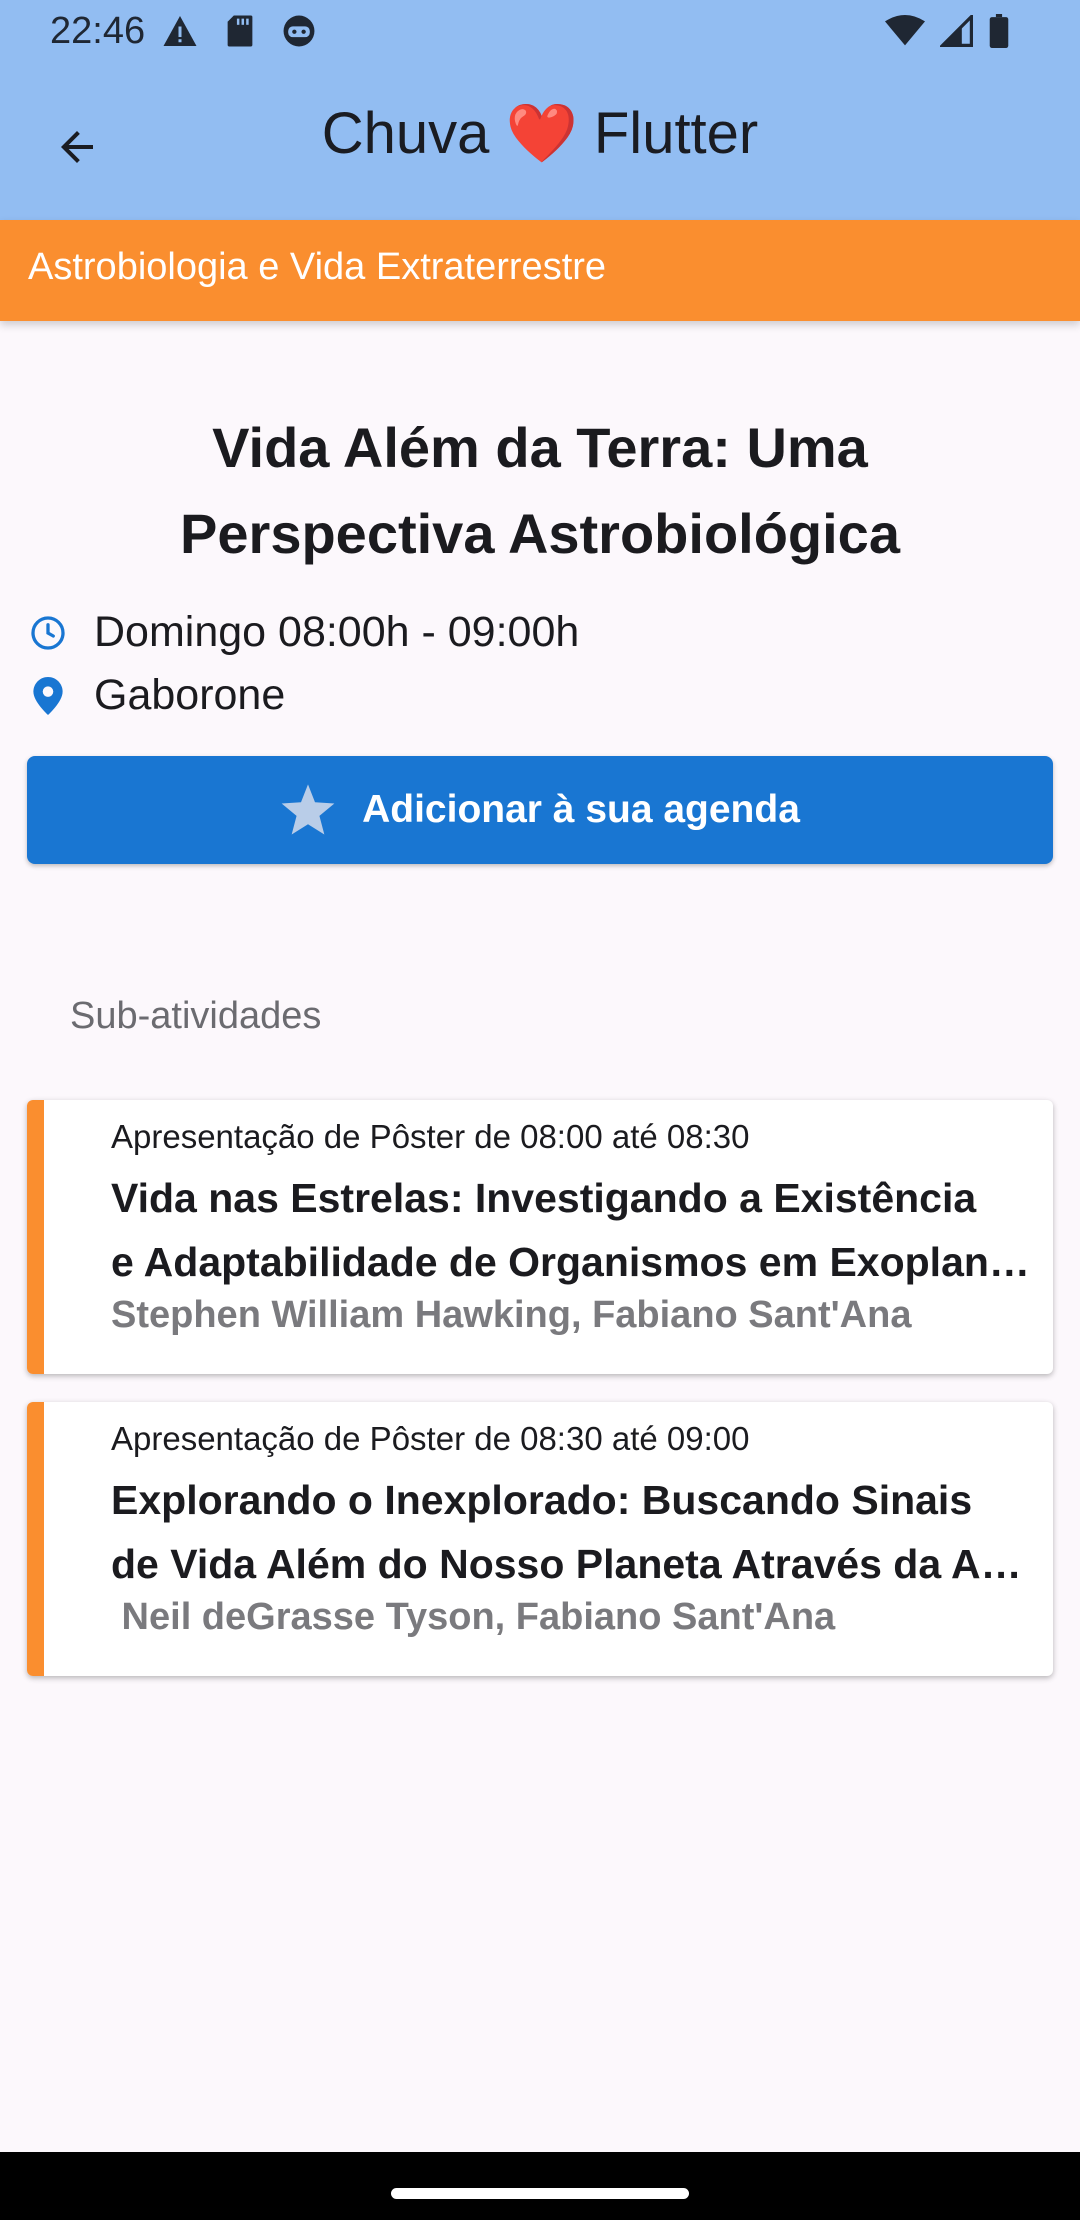 Image resolution: width=1080 pixels, height=2220 pixels. What do you see at coordinates (540, 447) in the screenshot?
I see `activity-title-line-1: Vida Além da Terra: Uma` at bounding box center [540, 447].